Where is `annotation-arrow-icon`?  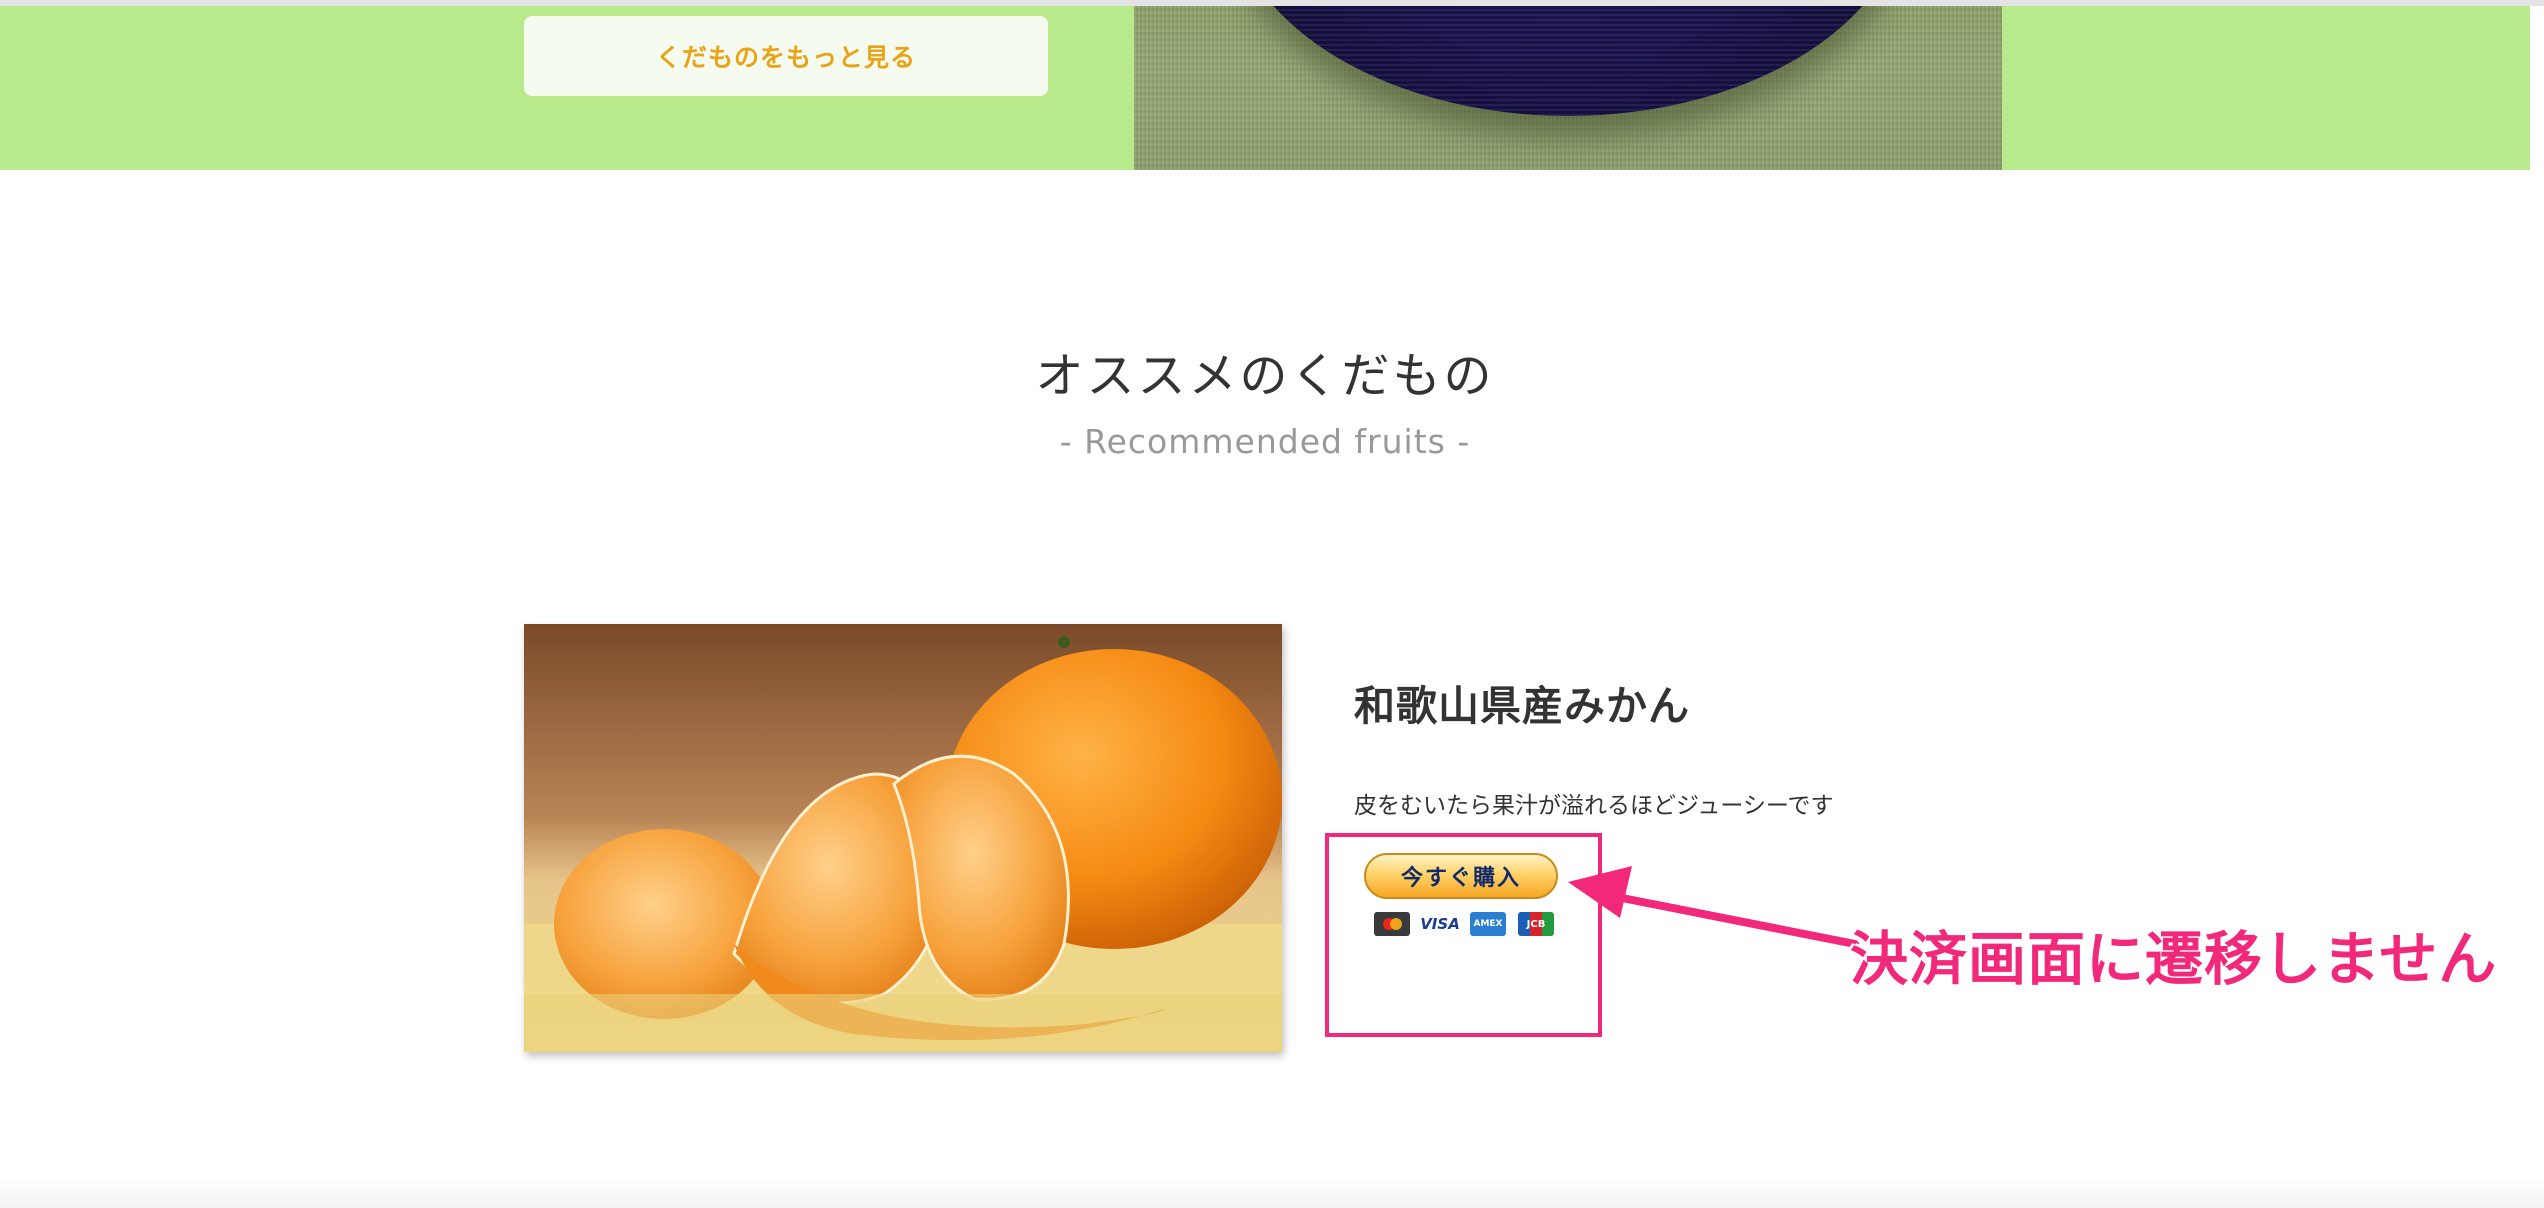 annotation-arrow-icon is located at coordinates (1713, 907).